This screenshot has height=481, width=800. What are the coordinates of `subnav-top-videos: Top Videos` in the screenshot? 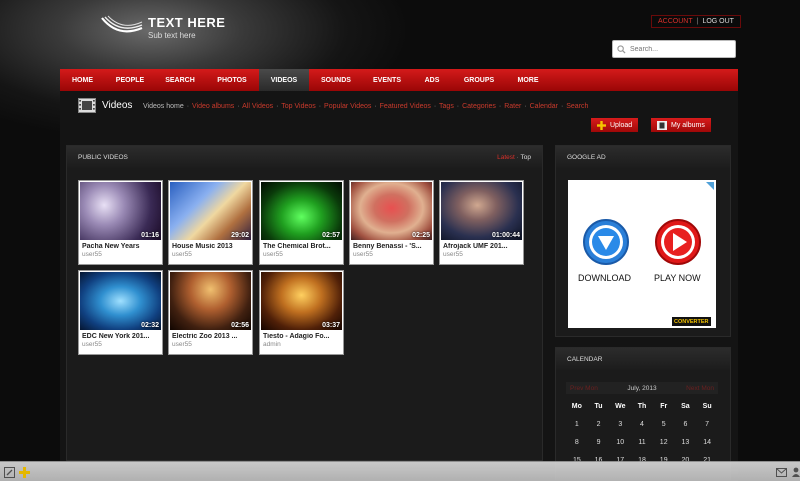 It's located at (298, 106).